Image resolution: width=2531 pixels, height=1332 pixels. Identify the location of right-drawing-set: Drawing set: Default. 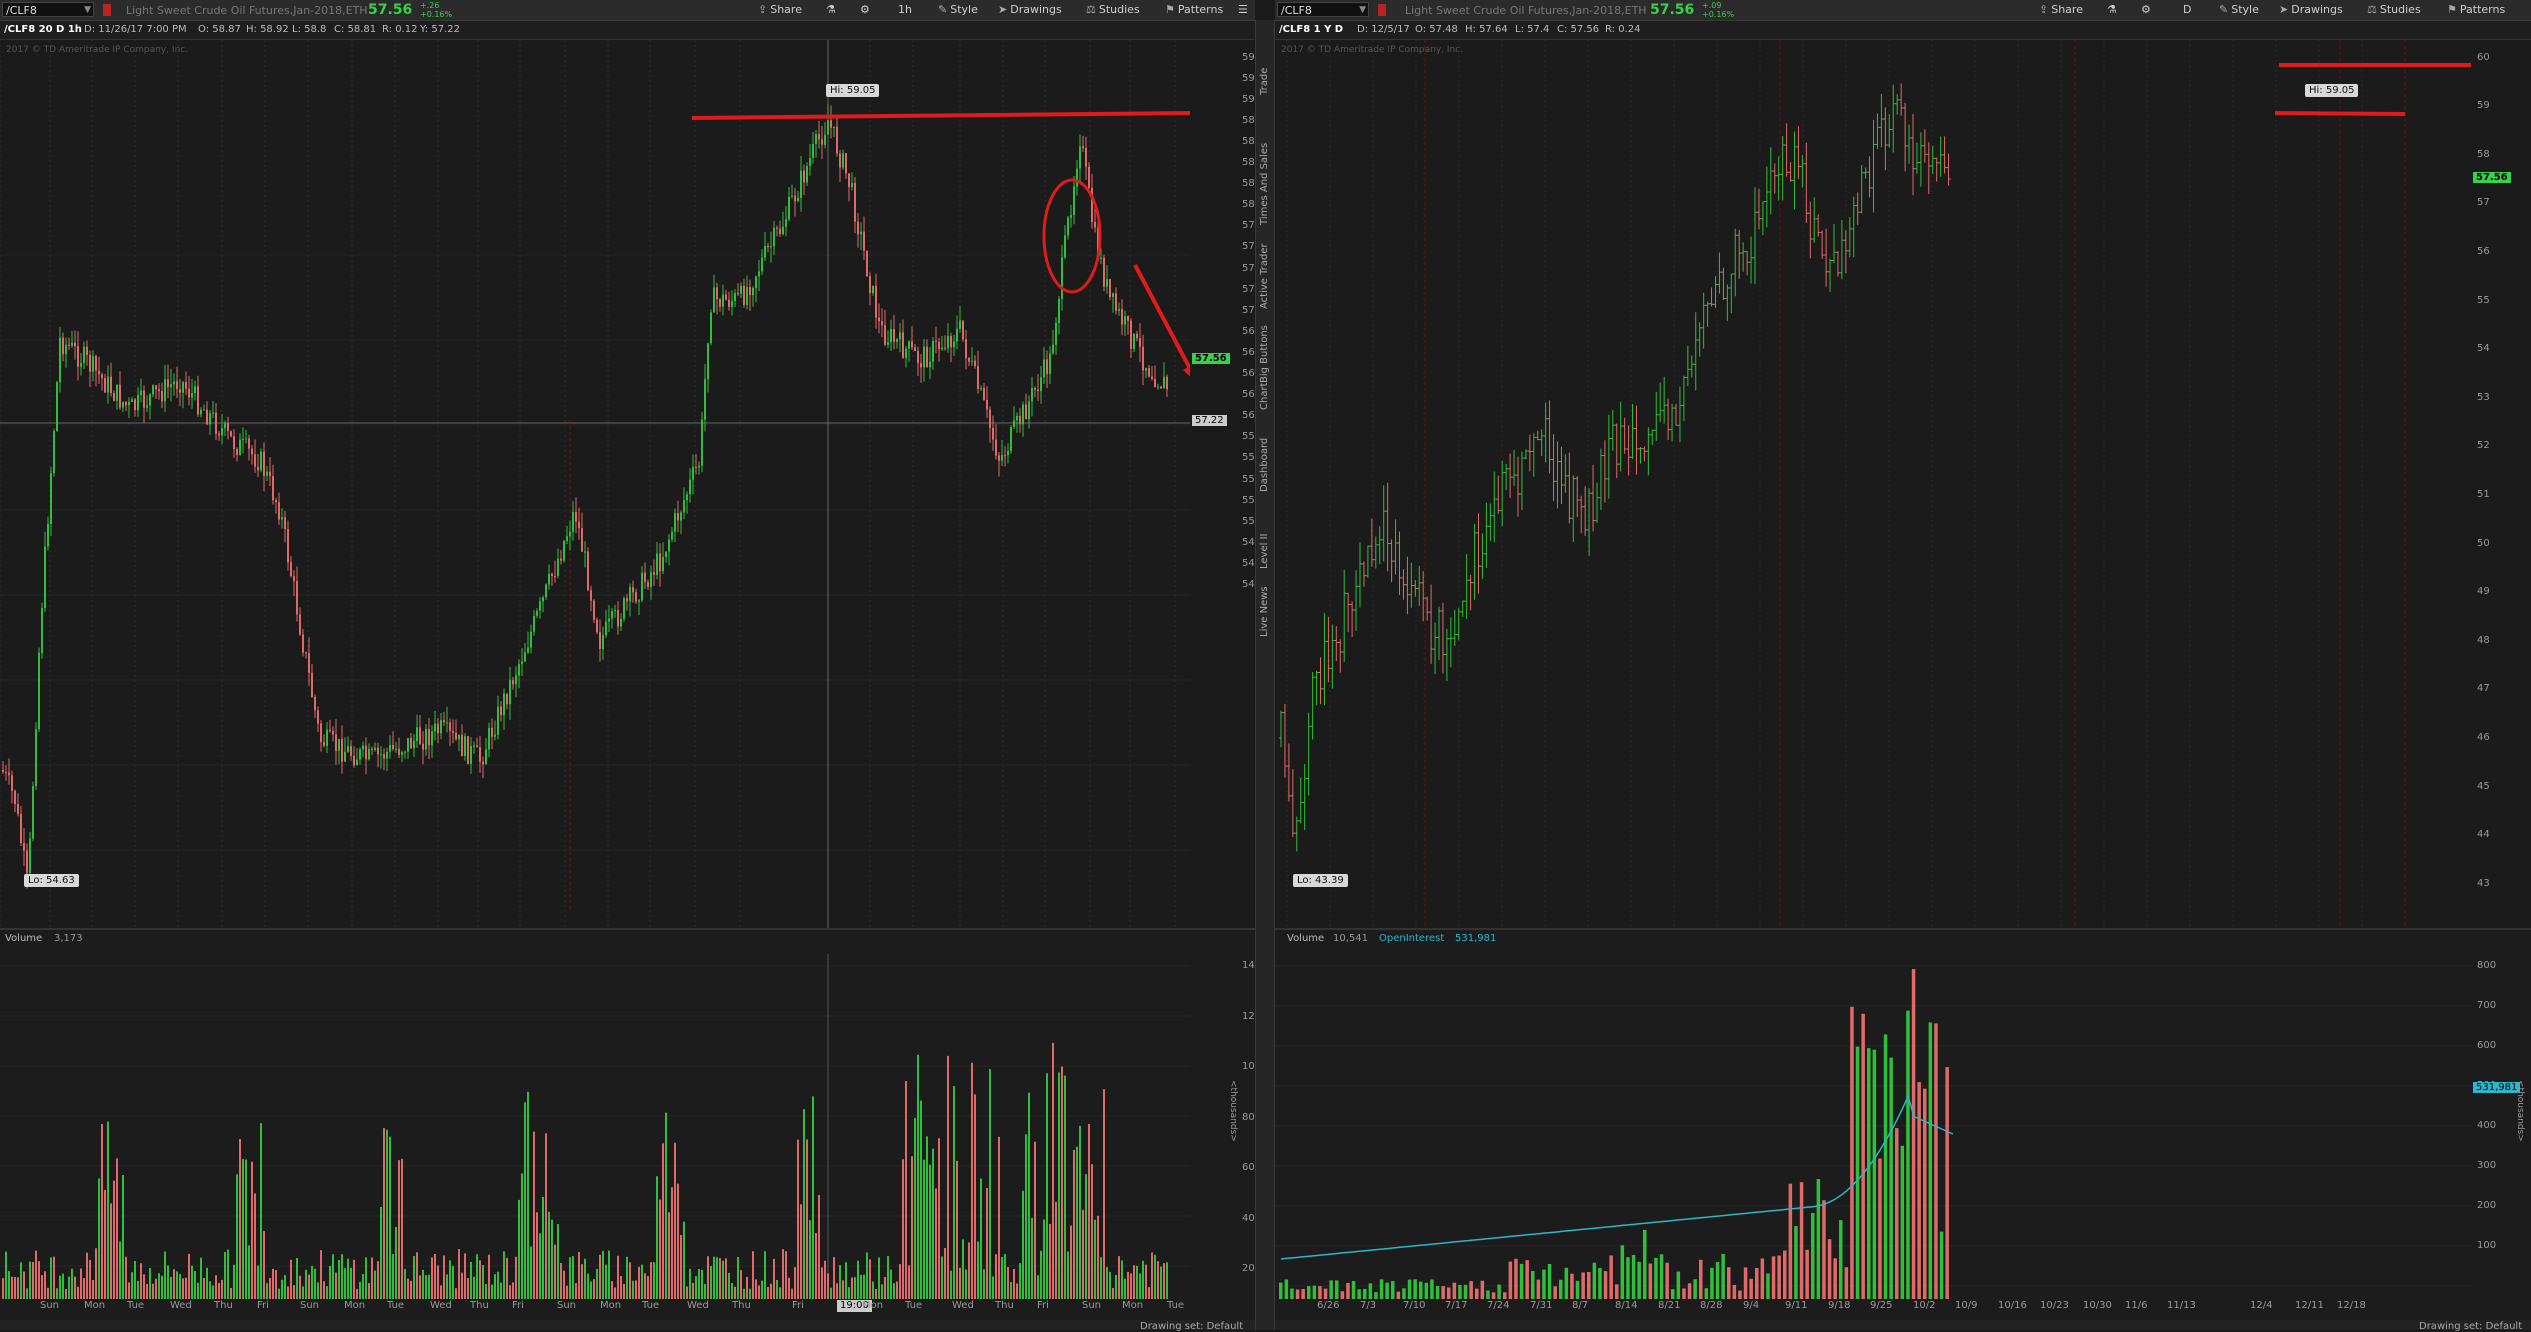
(2470, 1326).